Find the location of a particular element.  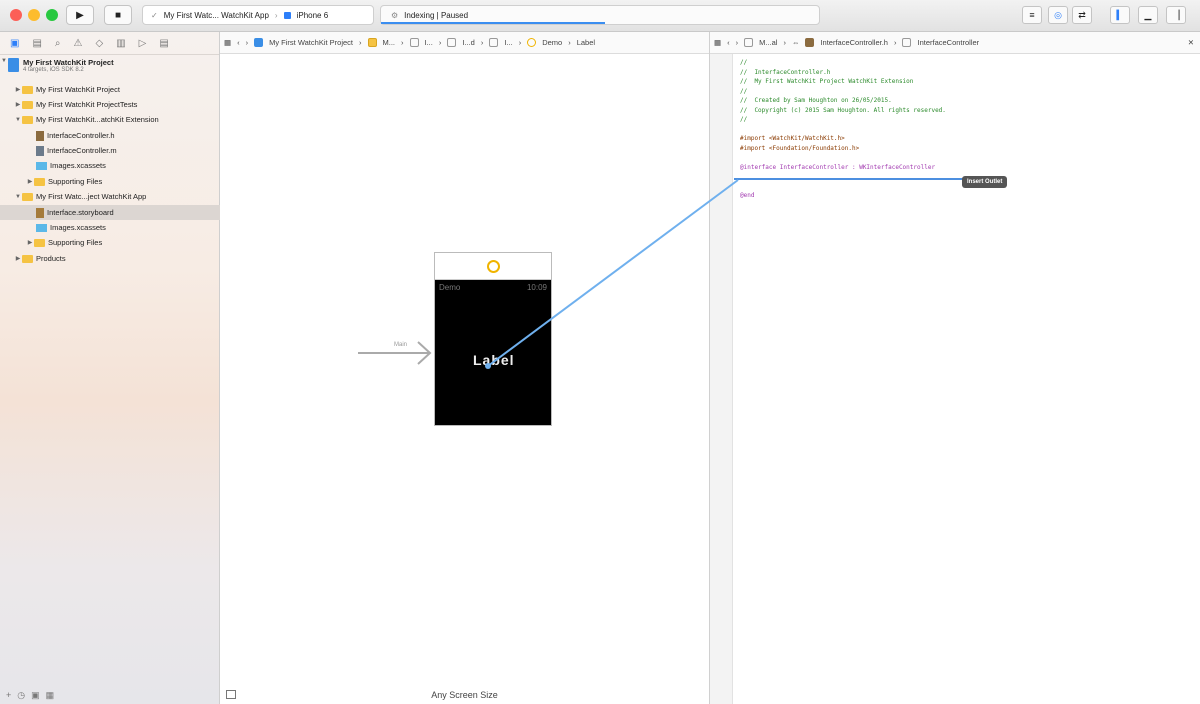

version-editor-button: ⇄ is located at coordinates (1082, 15).